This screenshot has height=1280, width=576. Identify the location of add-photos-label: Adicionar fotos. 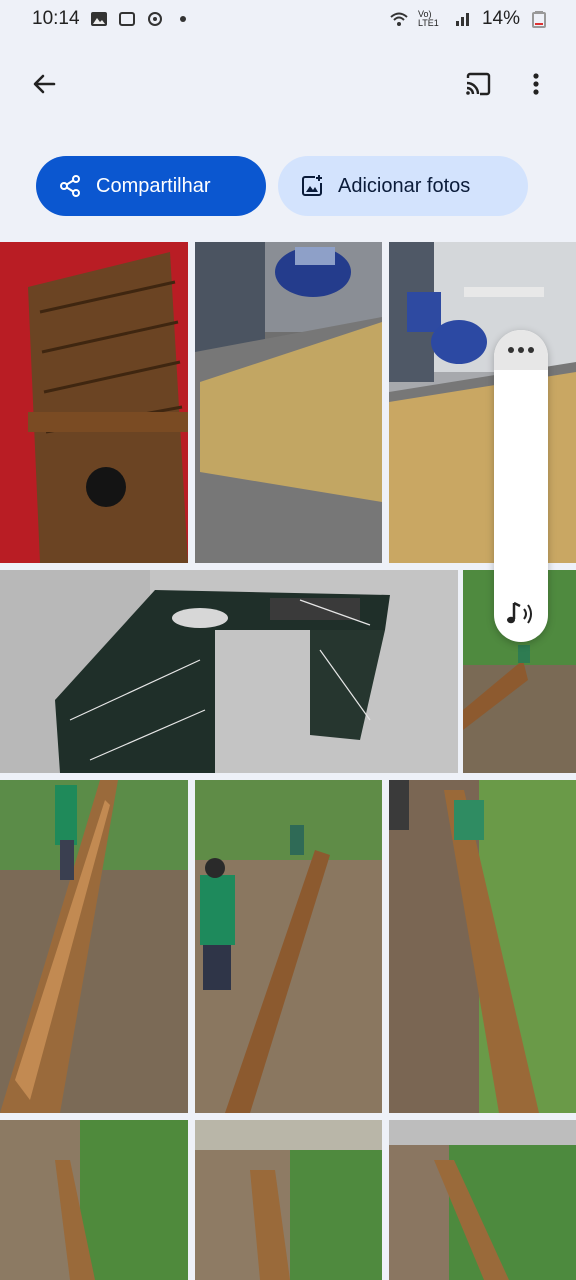
(404, 185).